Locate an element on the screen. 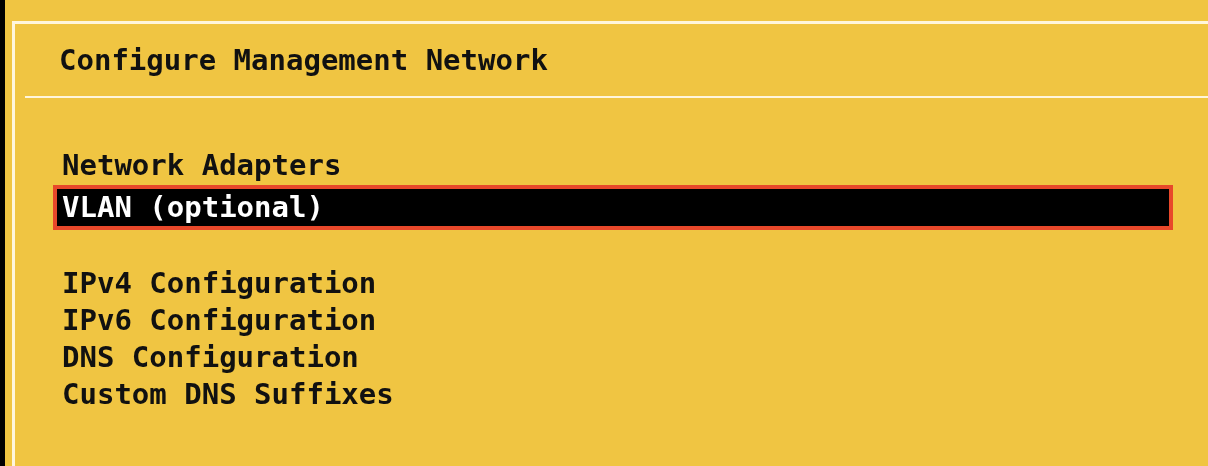 The width and height of the screenshot is (1208, 466). menu-item: VLAN (optional) is located at coordinates (613, 207).